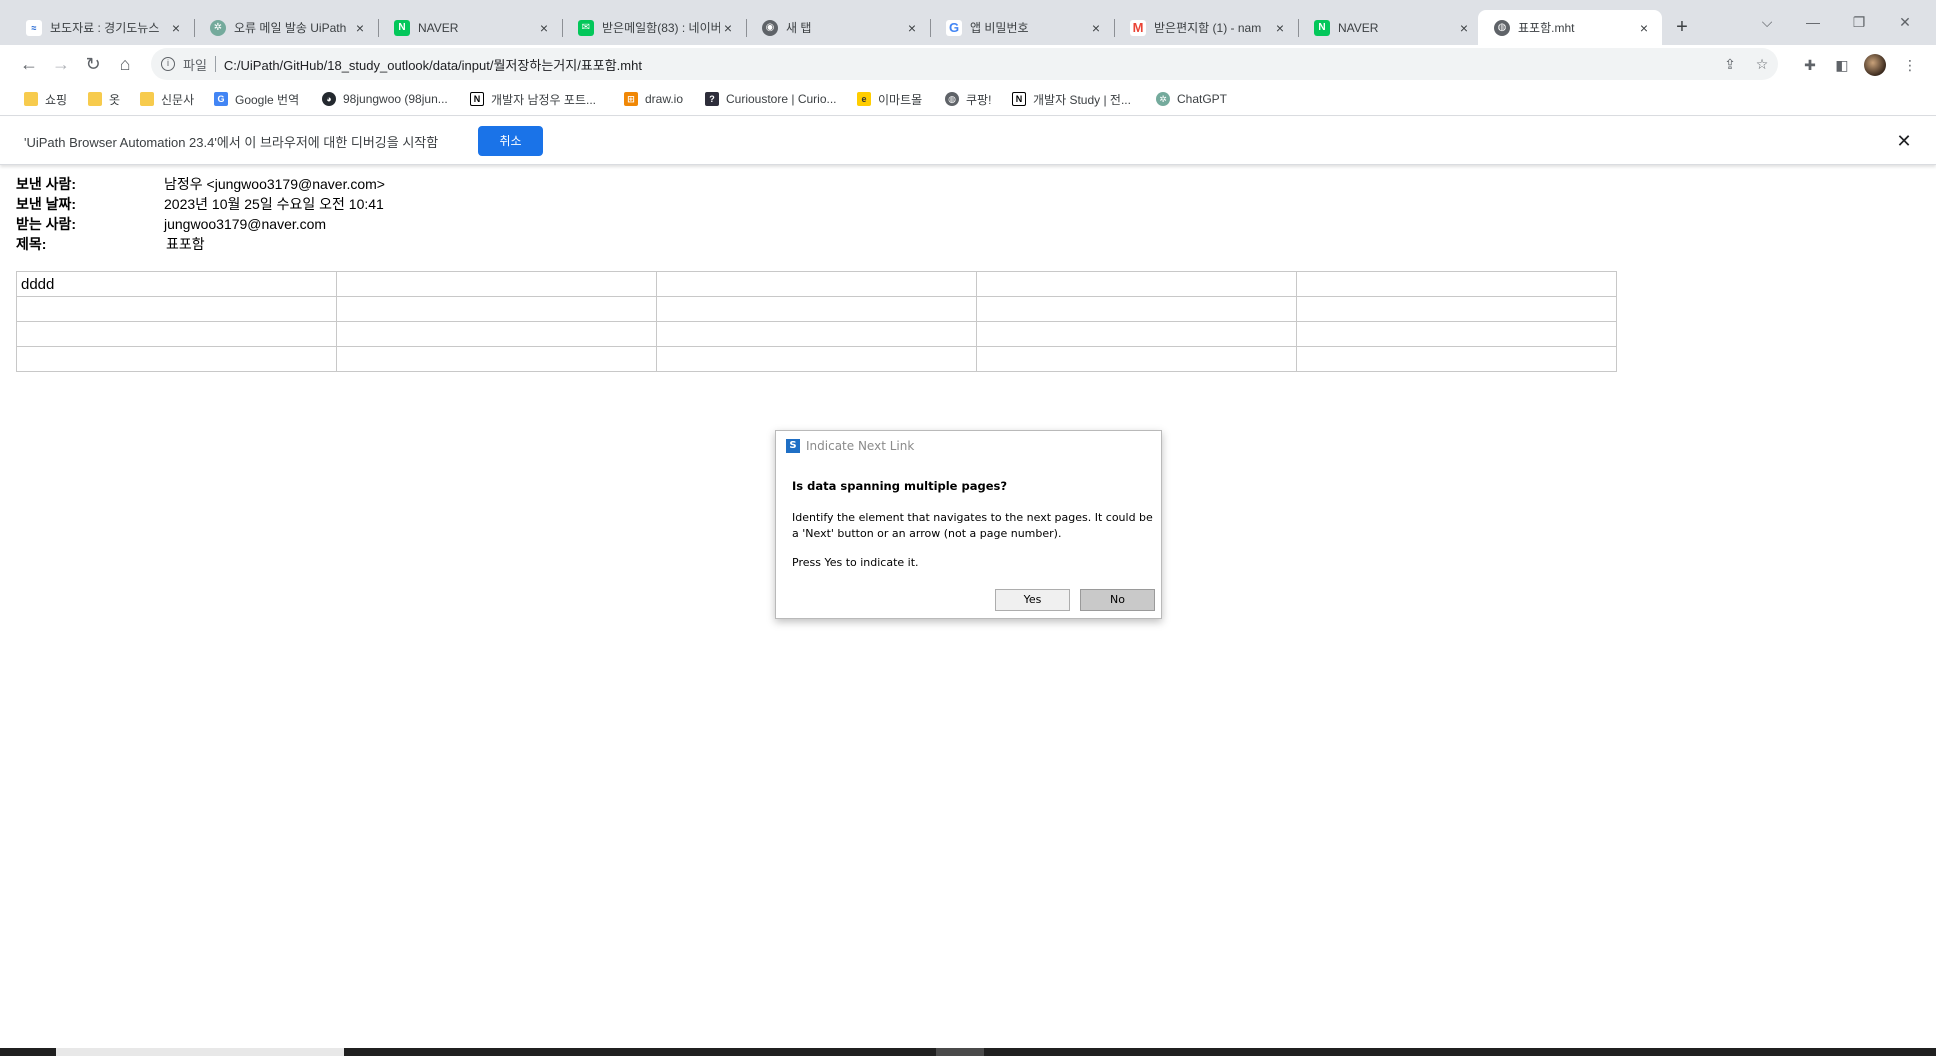  What do you see at coordinates (1138, 27) in the screenshot?
I see `gmail-favicon: M` at bounding box center [1138, 27].